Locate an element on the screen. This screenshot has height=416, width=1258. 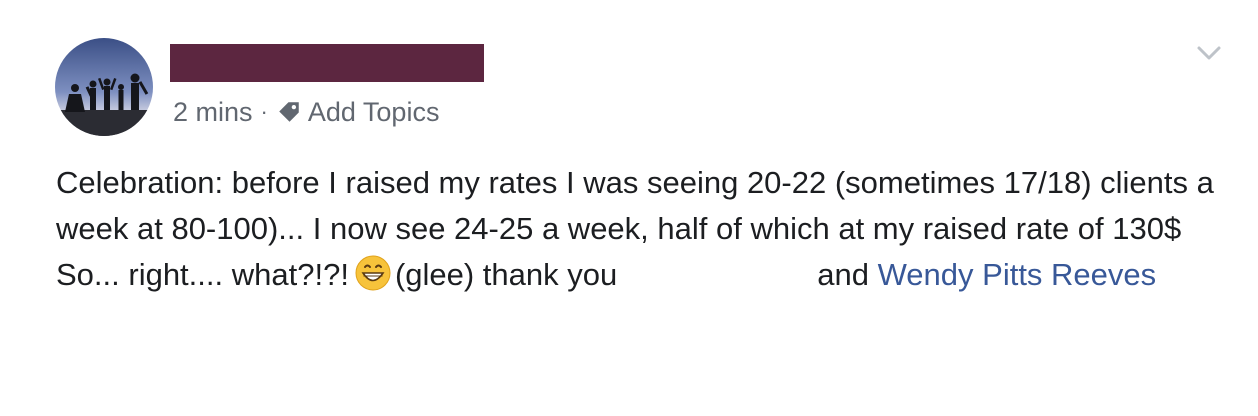
post-text-segment: and is located at coordinates (843, 274).